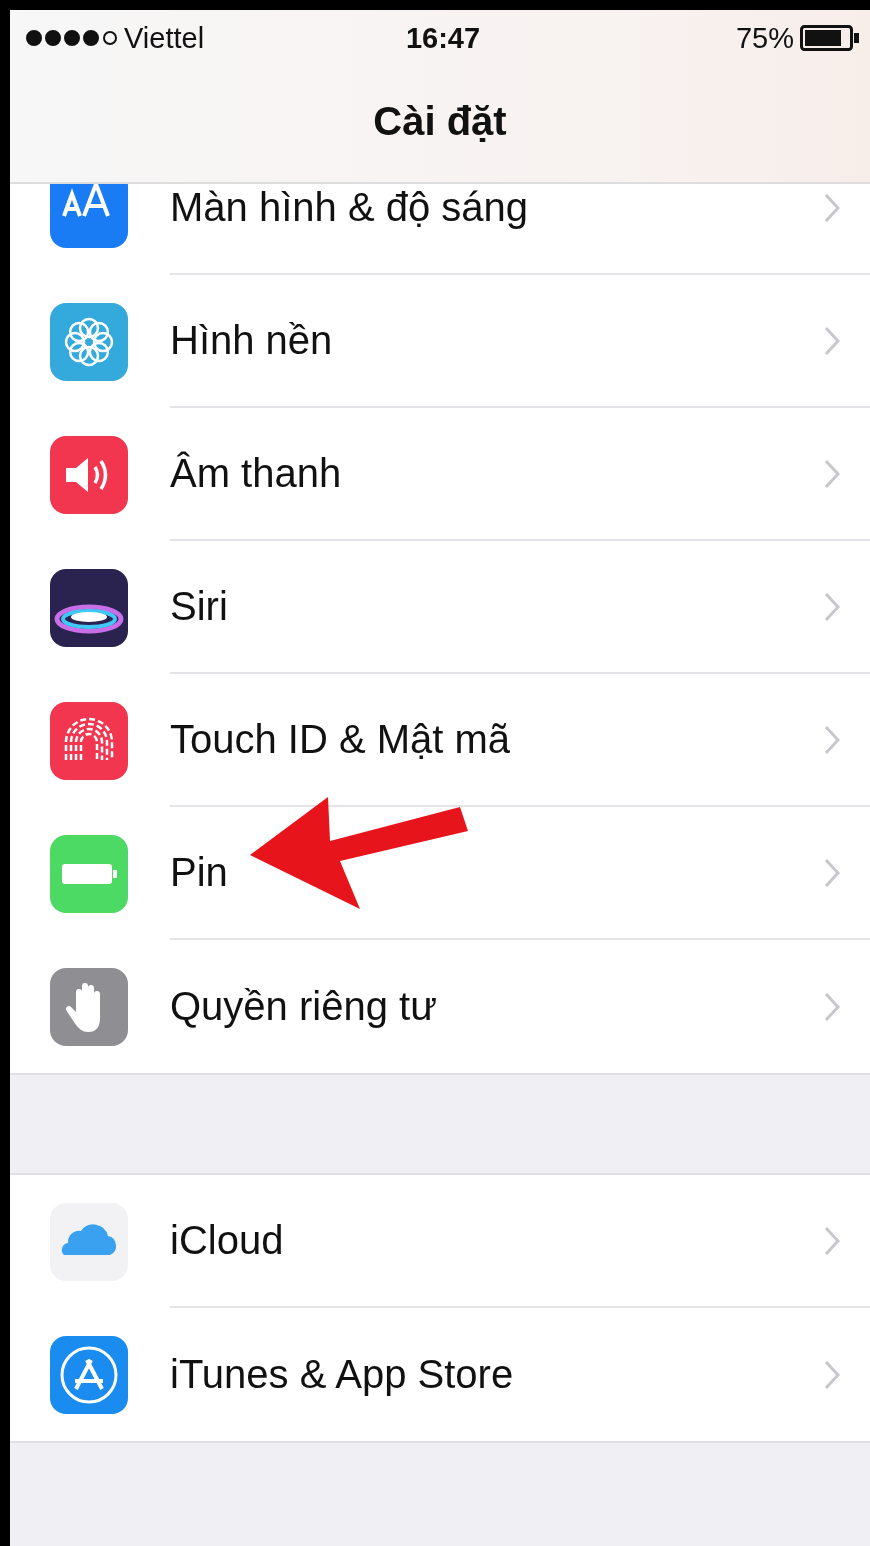  Describe the element at coordinates (520, 1374) in the screenshot. I see `settings-item: iTunes & App Store` at that location.